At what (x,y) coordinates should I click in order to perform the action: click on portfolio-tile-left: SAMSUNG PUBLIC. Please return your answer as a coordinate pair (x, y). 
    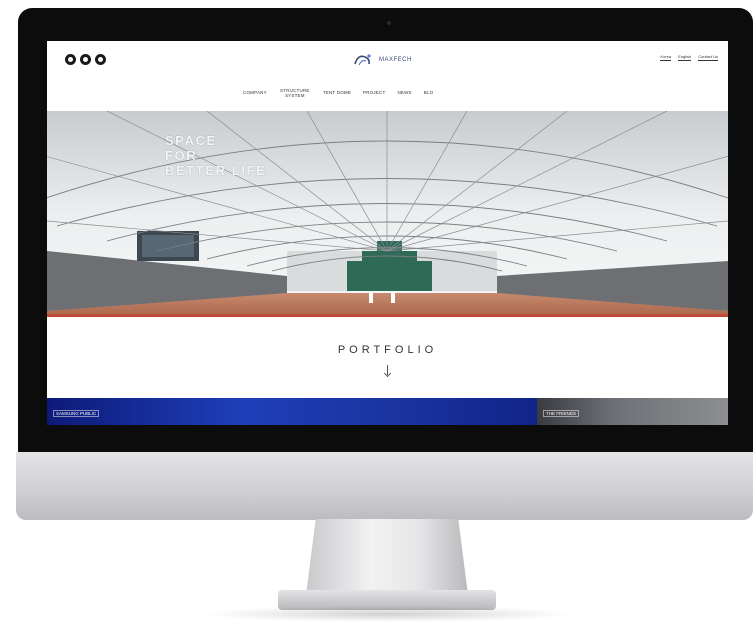
    Looking at the image, I should click on (292, 411).